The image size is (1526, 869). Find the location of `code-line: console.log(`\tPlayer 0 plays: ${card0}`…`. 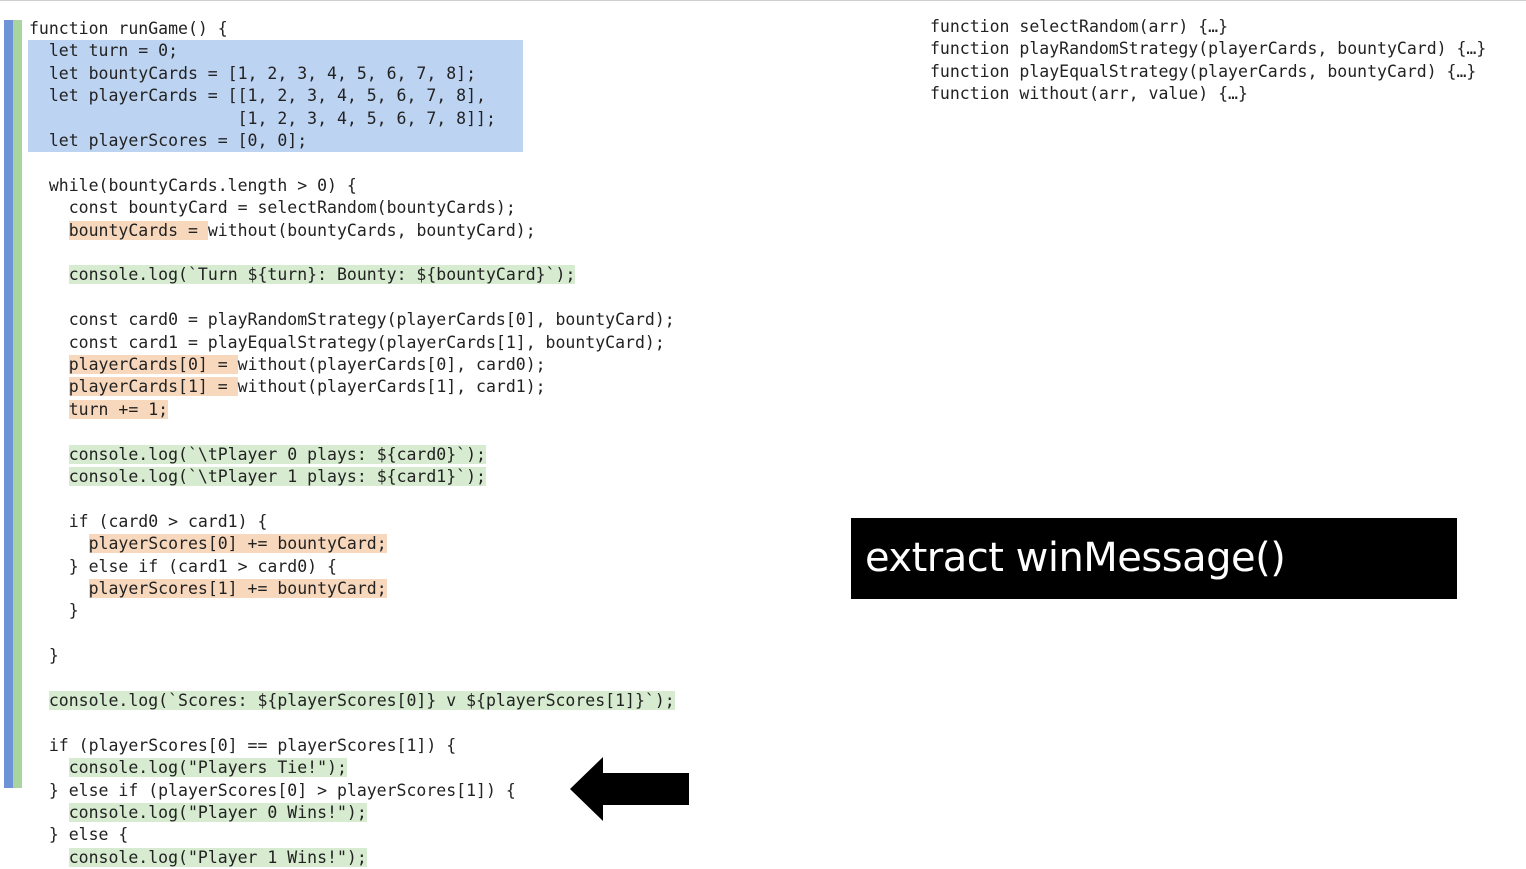

code-line: console.log(`\tPlayer 0 plays: ${card0}`… is located at coordinates (277, 454).